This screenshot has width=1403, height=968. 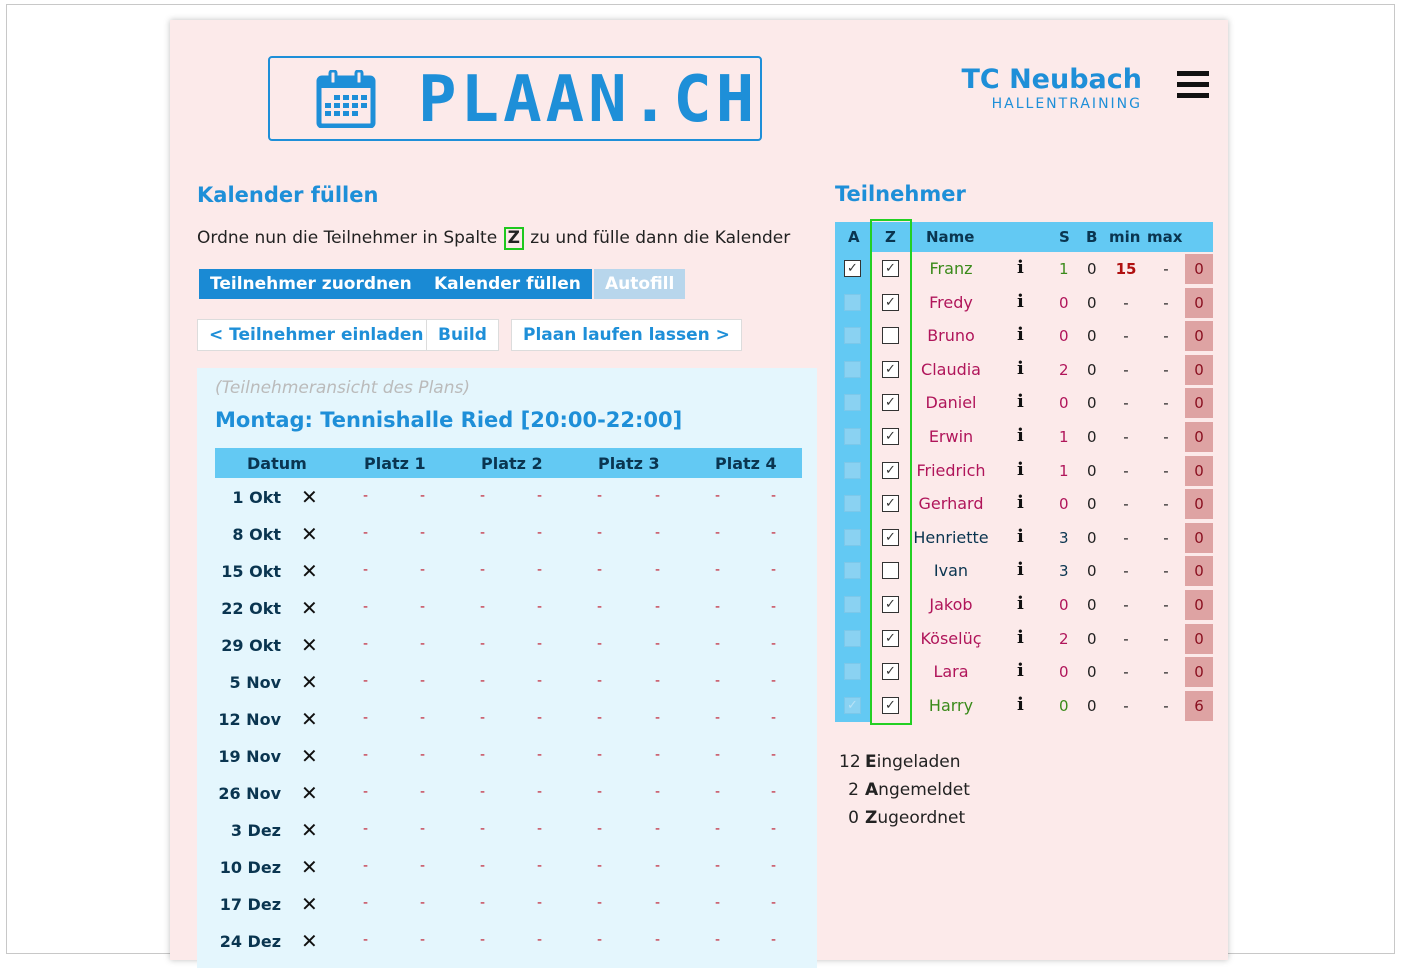 I want to click on plan-title: Montag: Tennishalle Ried [20:00-22:00], so click(x=449, y=420).